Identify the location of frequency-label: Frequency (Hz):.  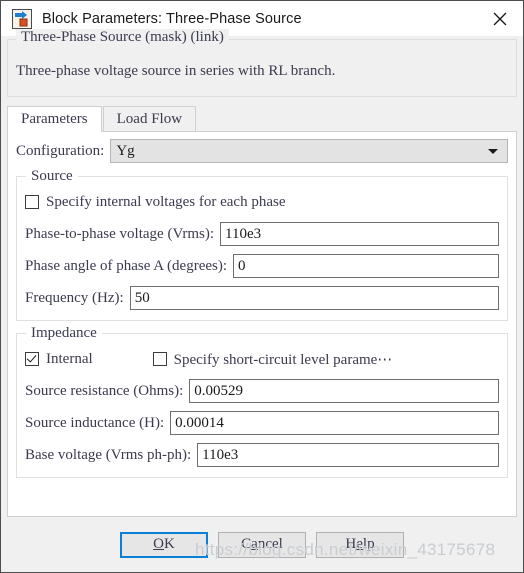
(74, 297).